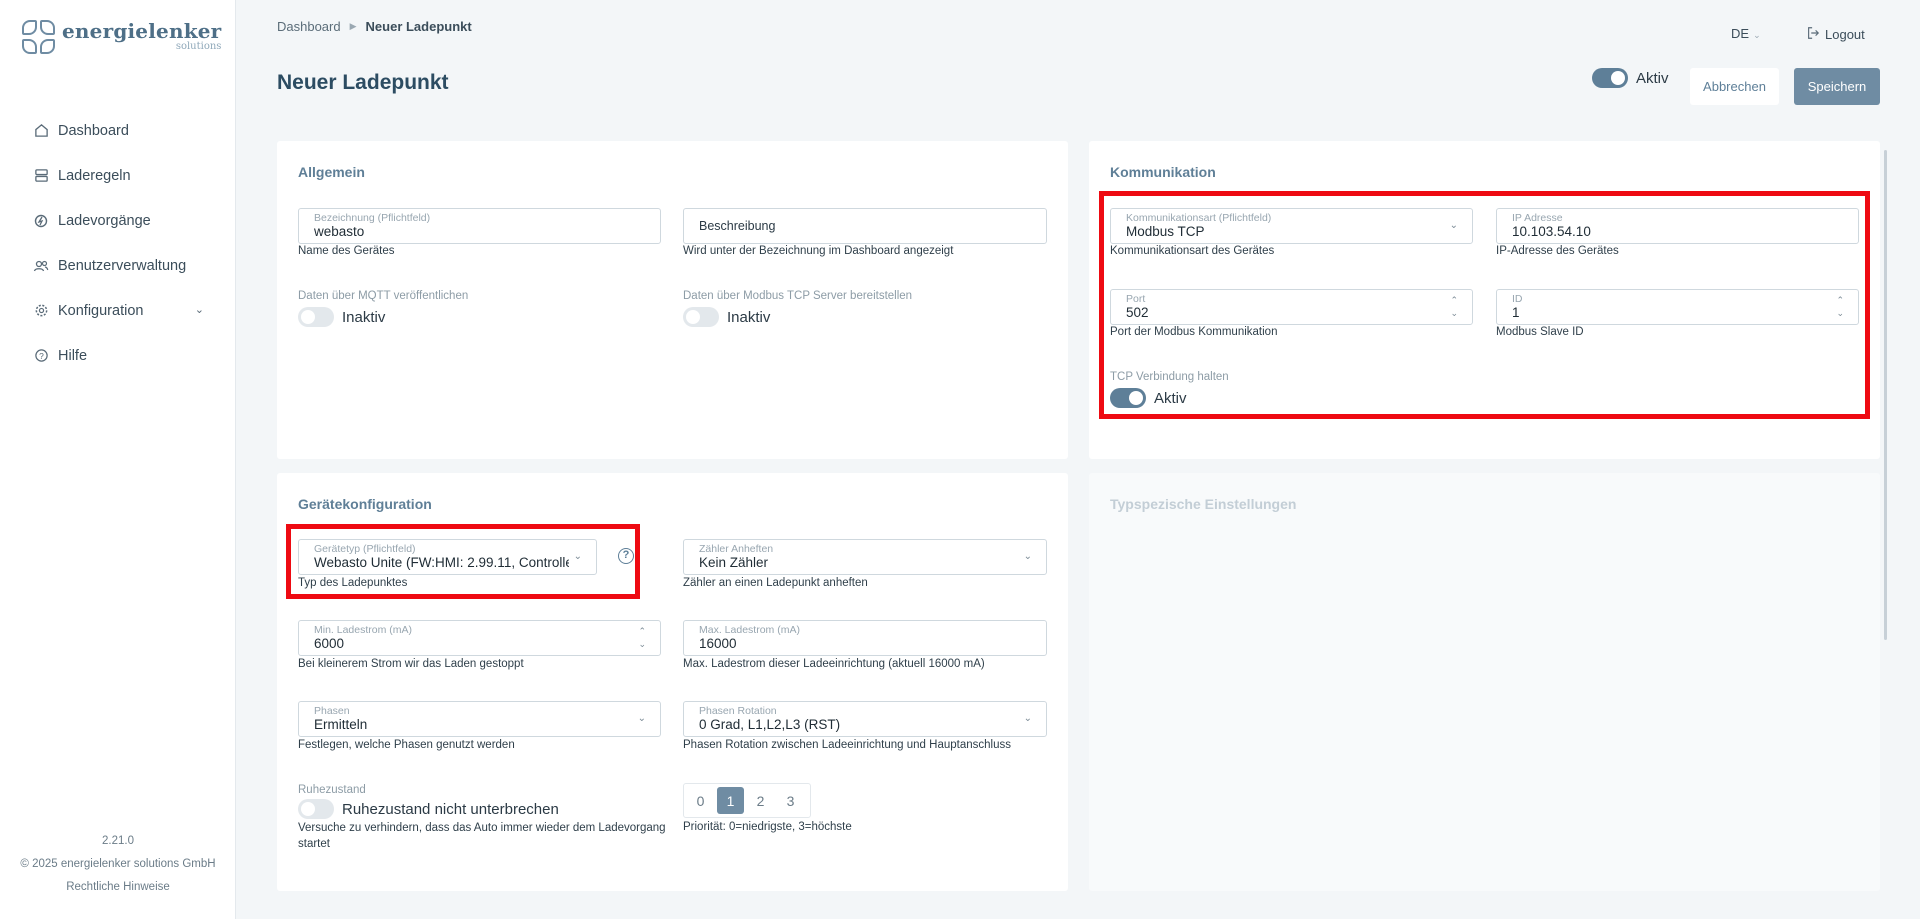  What do you see at coordinates (701, 317) in the screenshot?
I see `modbus-server-toggle` at bounding box center [701, 317].